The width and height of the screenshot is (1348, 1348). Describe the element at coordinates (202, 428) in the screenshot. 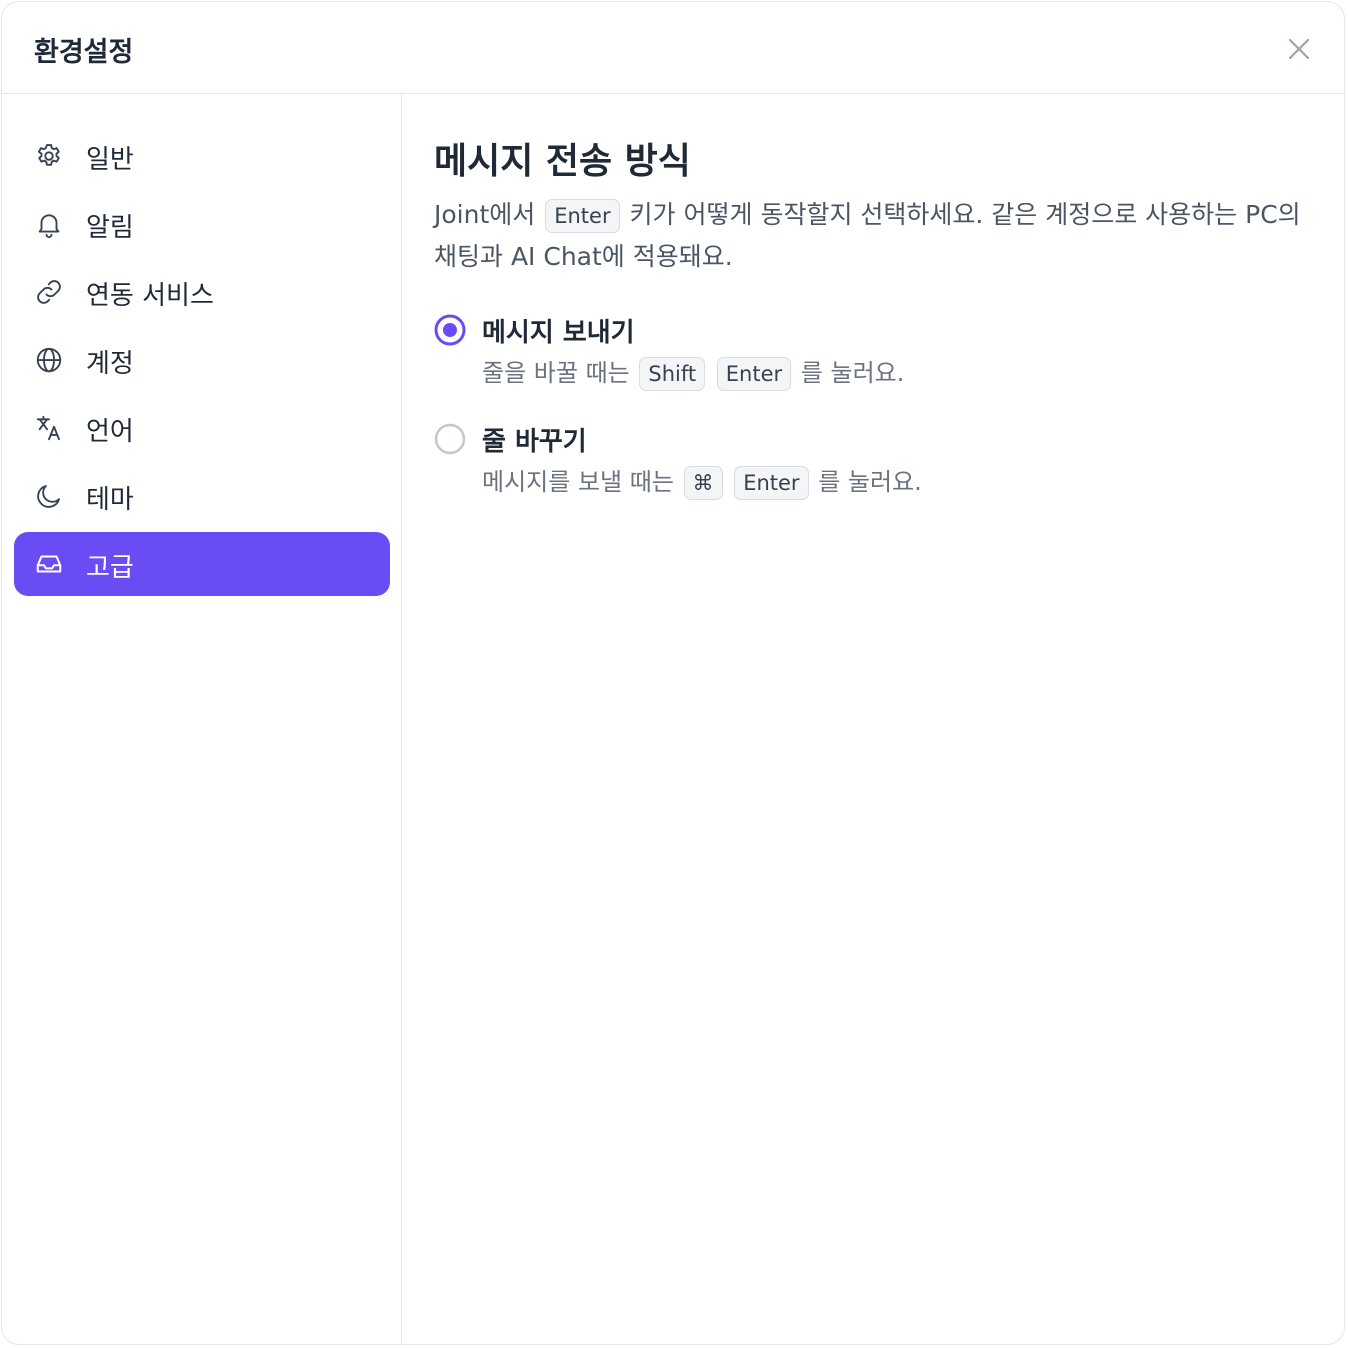

I see `sidebar-item-language: 언어` at that location.